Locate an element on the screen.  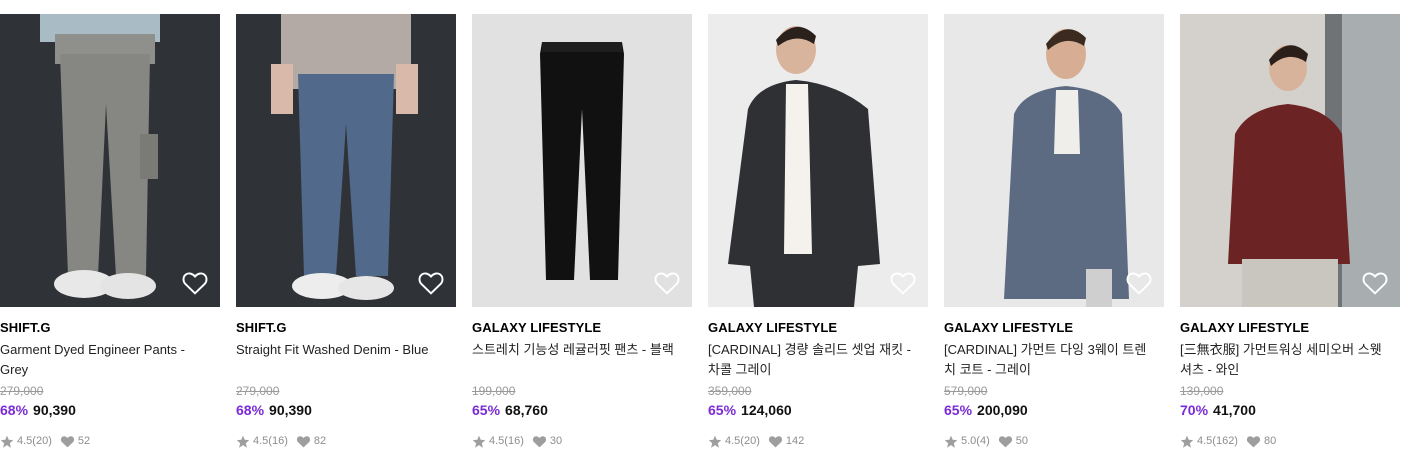
product-name: [三無衣服] 가먼트워싱 세미오버 스웻셔츠 - 와인 is located at coordinates (1285, 360).